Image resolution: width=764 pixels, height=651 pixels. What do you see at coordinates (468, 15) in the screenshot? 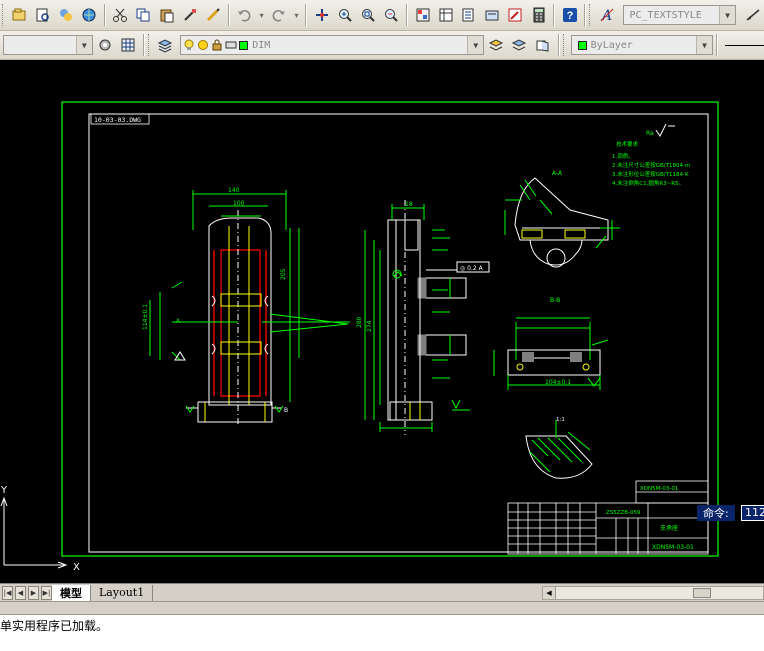
I see `tool-palettes-icon` at bounding box center [468, 15].